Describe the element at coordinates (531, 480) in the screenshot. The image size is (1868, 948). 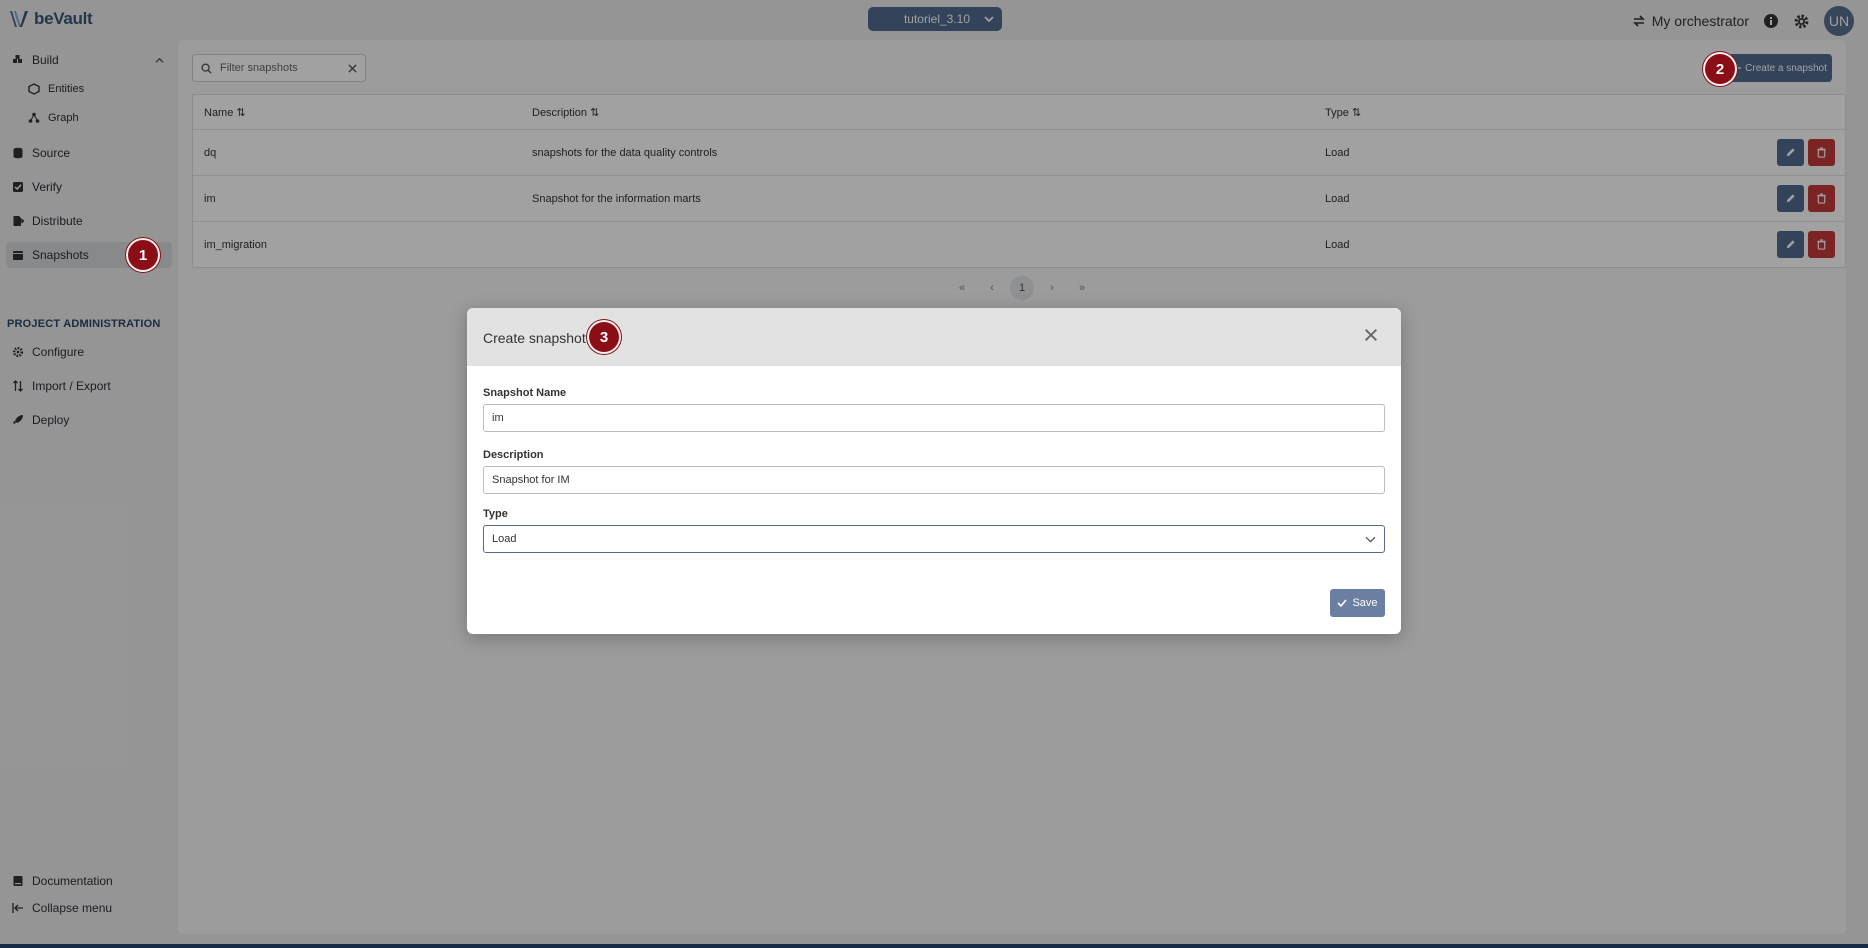
I see `description-value: Snapshot for IM` at that location.